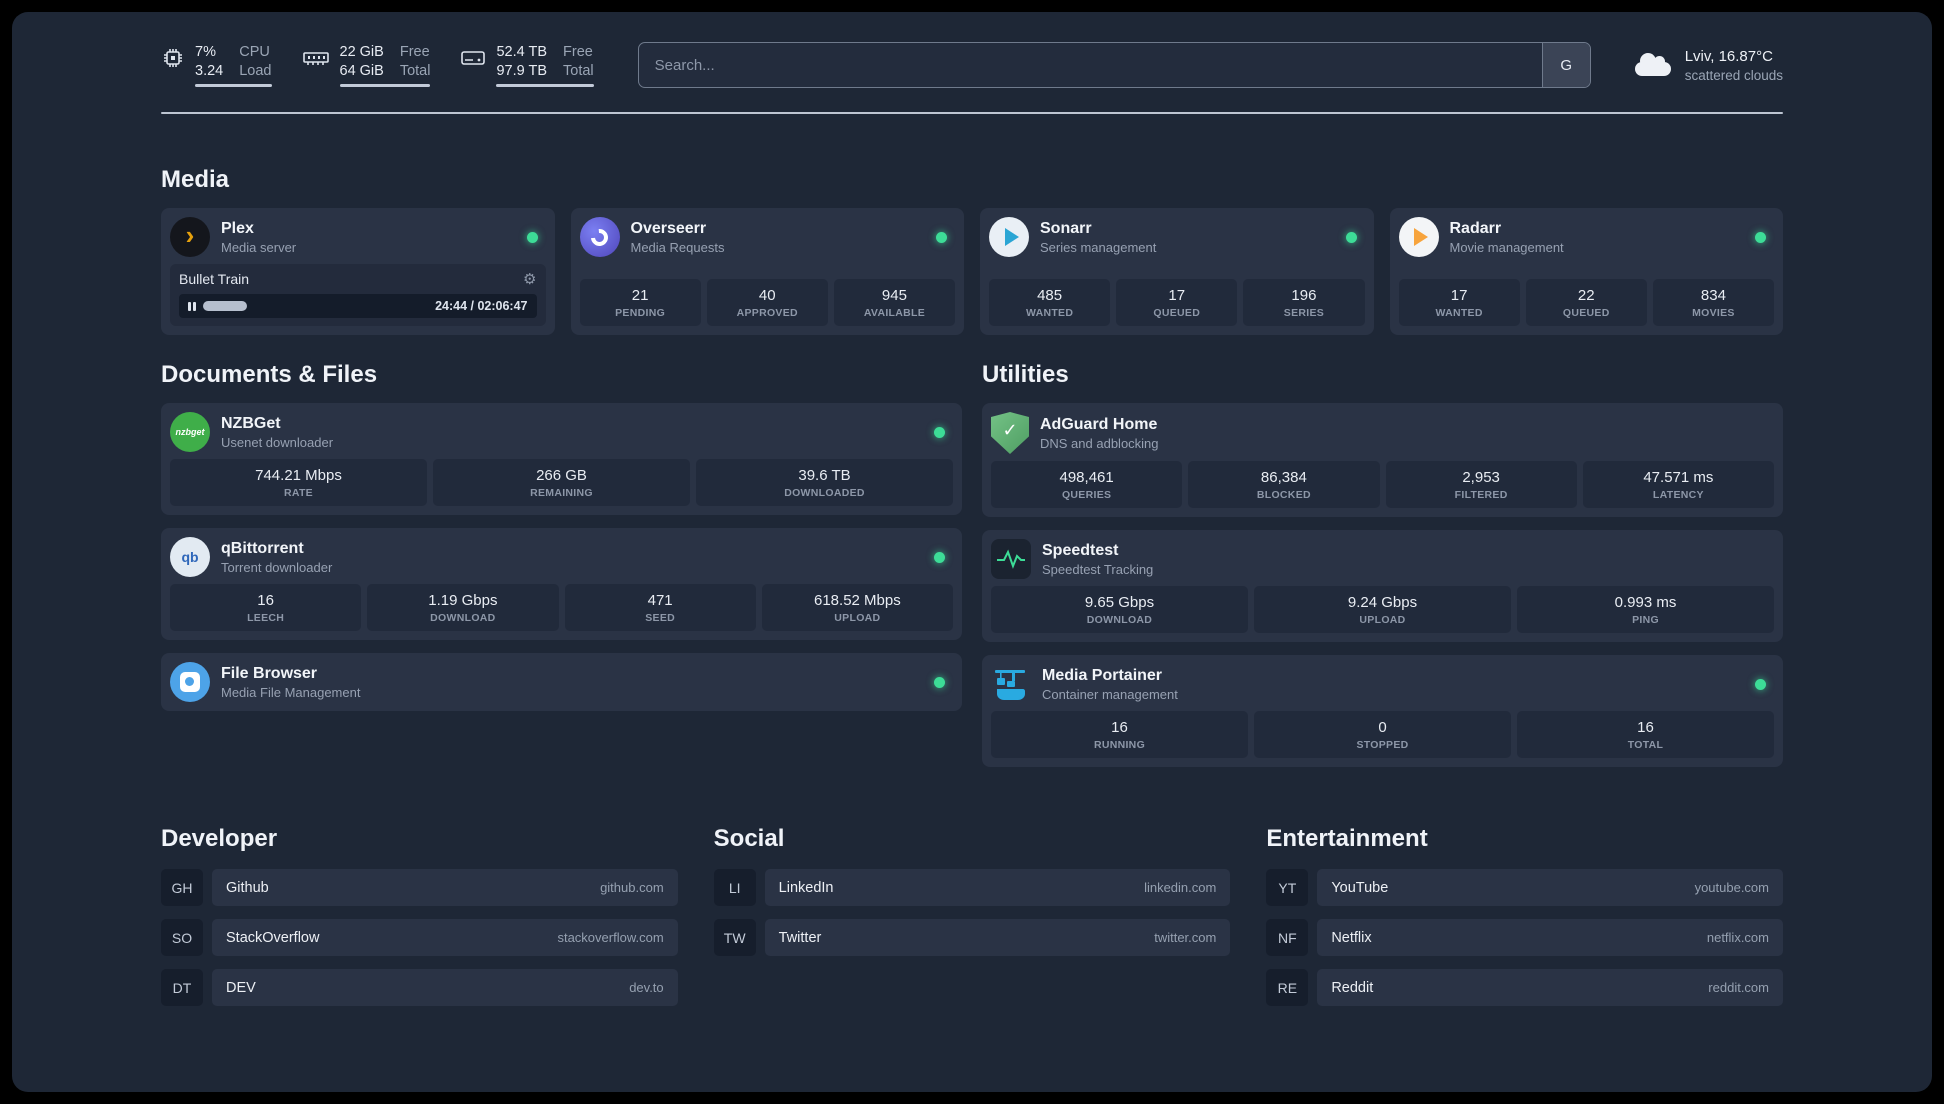 Image resolution: width=1944 pixels, height=1104 pixels. I want to click on section-title-developer: Developer, so click(219, 838).